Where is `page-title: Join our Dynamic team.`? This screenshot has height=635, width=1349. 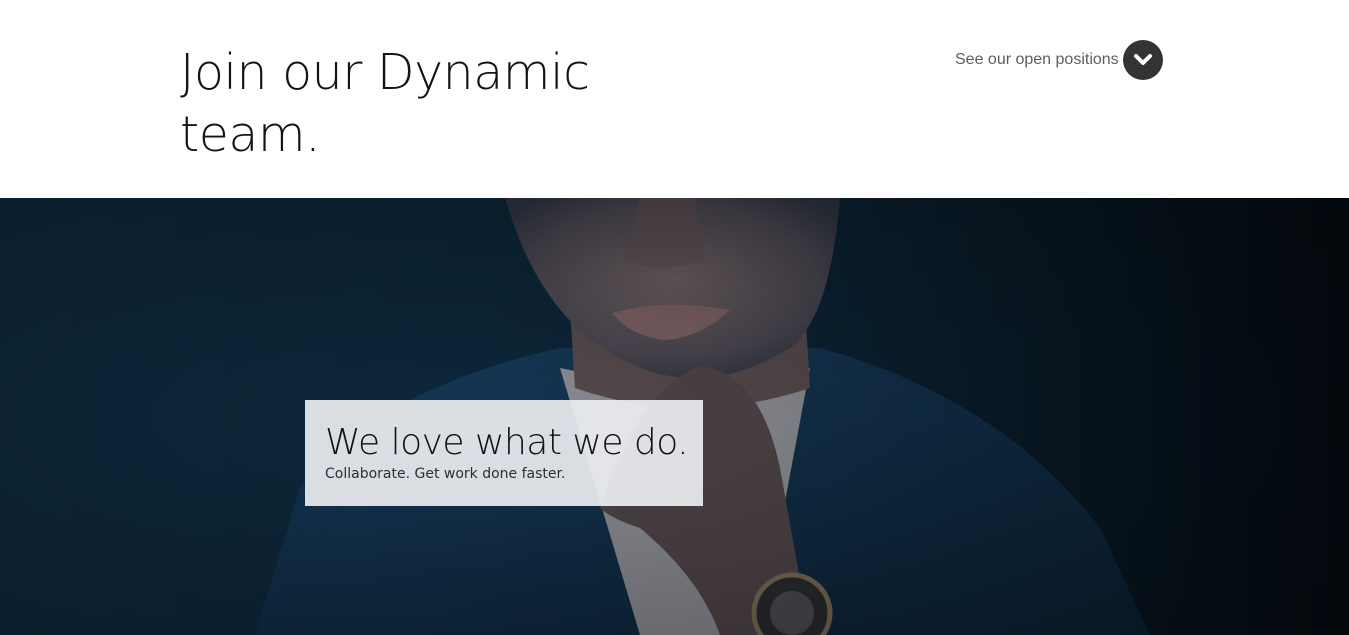 page-title: Join our Dynamic team. is located at coordinates (385, 103).